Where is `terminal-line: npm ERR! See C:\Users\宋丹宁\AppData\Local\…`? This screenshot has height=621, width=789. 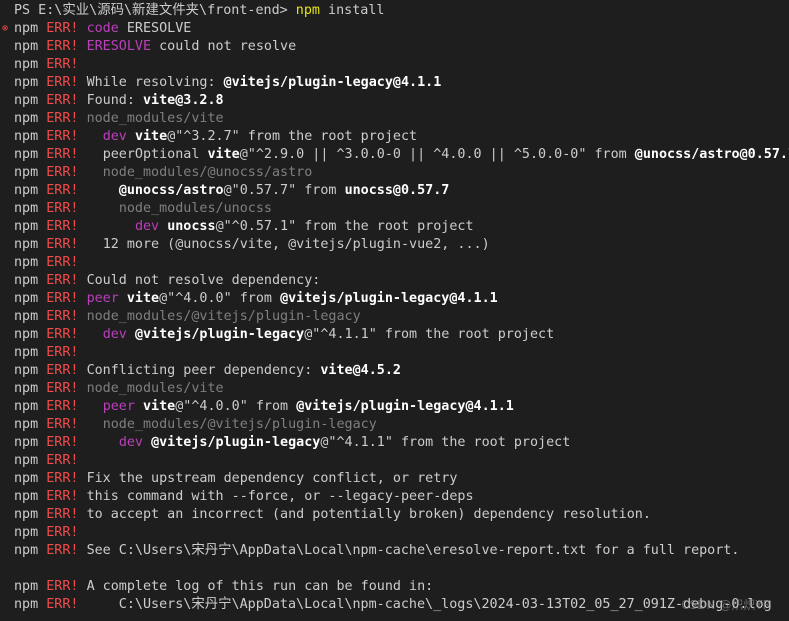
terminal-line: npm ERR! See C:\Users\宋丹宁\AppData\Local\… is located at coordinates (401, 551).